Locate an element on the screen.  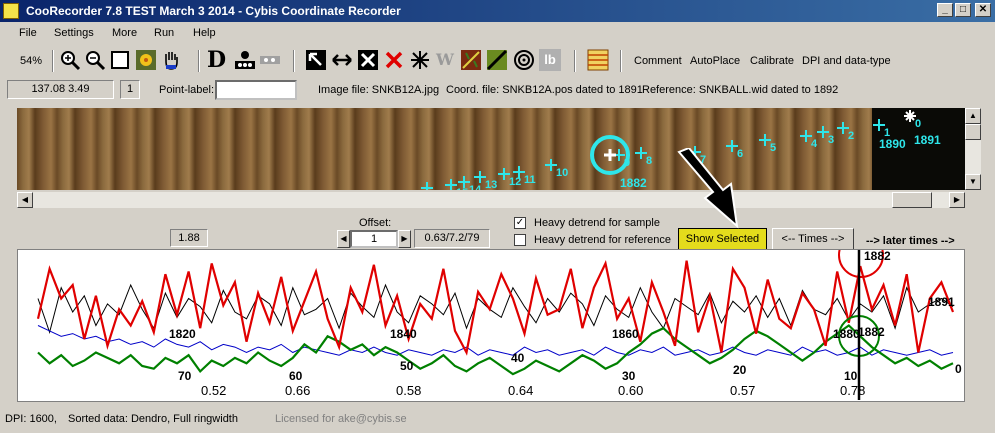
heavy-detrend-sample-checkbox: ✓ is located at coordinates (520, 223).